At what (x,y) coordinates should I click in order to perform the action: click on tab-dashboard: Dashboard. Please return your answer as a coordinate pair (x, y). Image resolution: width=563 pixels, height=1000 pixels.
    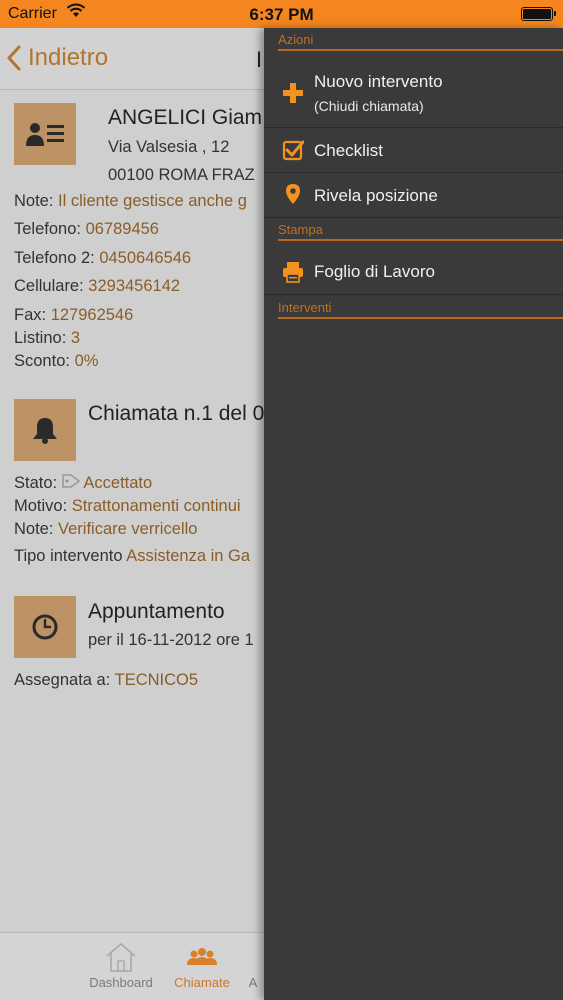
    Looking at the image, I should click on (121, 966).